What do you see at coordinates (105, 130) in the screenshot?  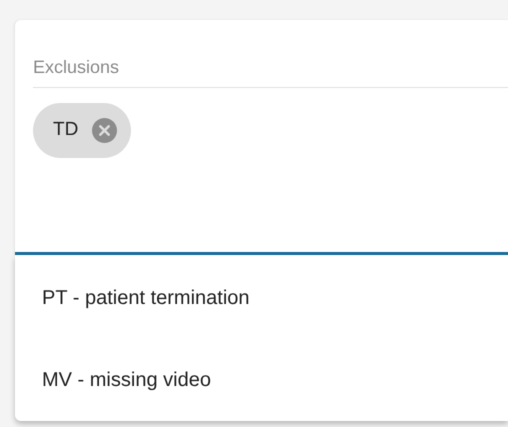 I see `remove-icon` at bounding box center [105, 130].